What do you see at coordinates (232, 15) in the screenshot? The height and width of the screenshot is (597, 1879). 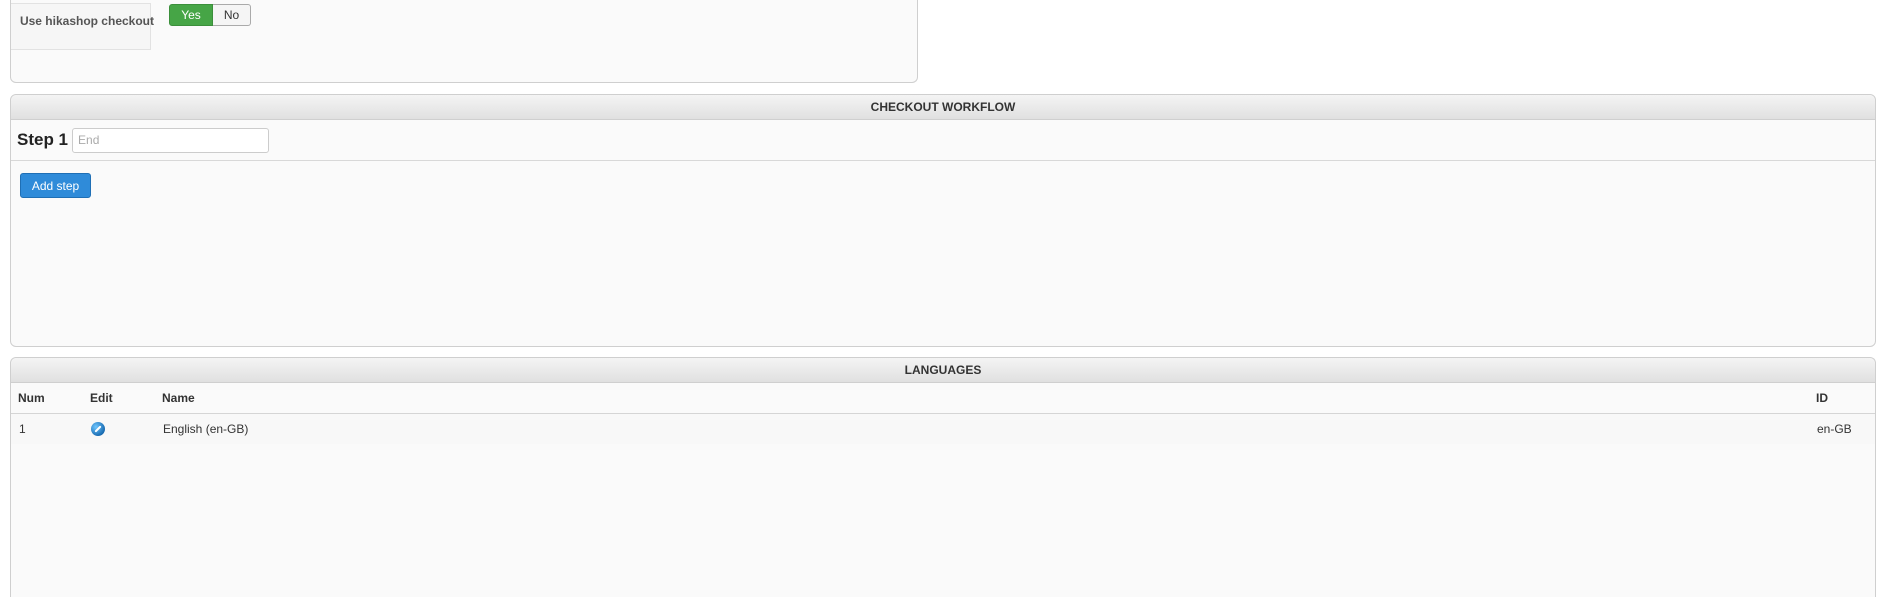 I see `no-button: No` at bounding box center [232, 15].